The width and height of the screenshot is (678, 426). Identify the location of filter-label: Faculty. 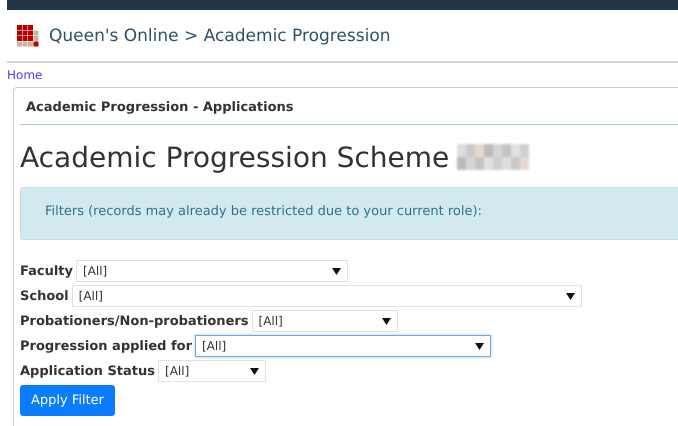
(46, 271).